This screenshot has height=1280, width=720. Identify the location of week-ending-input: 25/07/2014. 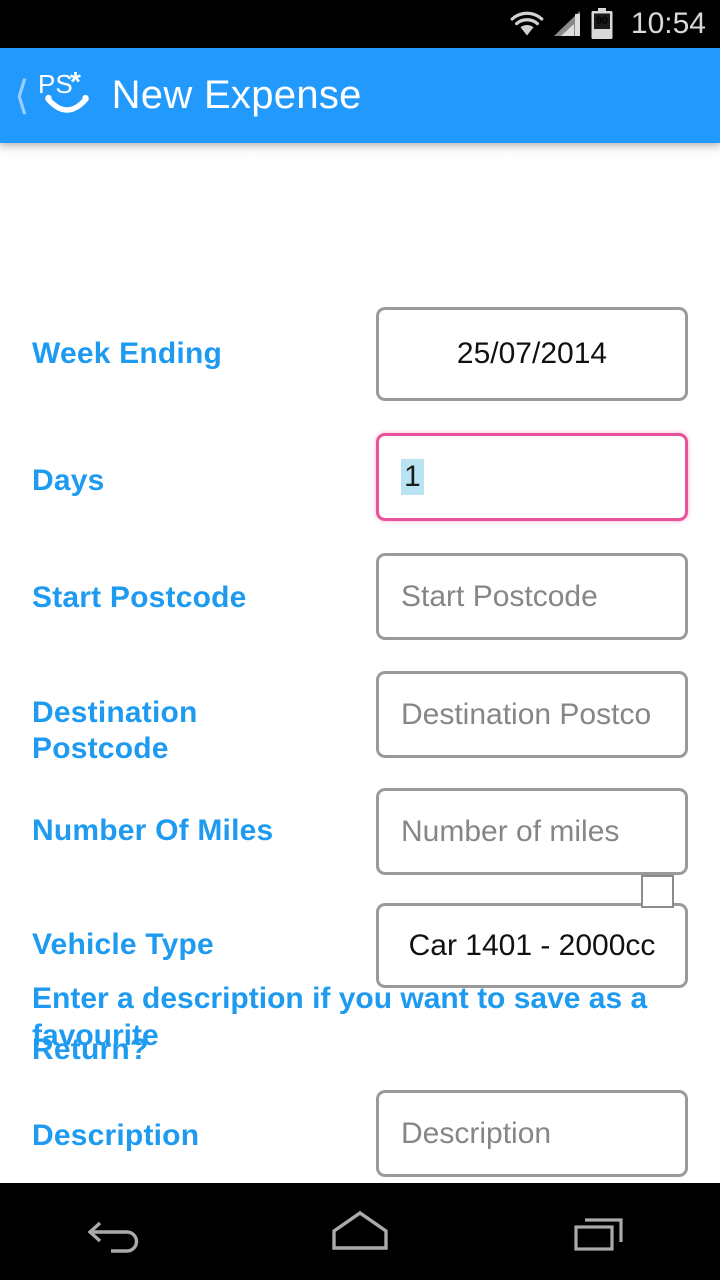
(532, 354).